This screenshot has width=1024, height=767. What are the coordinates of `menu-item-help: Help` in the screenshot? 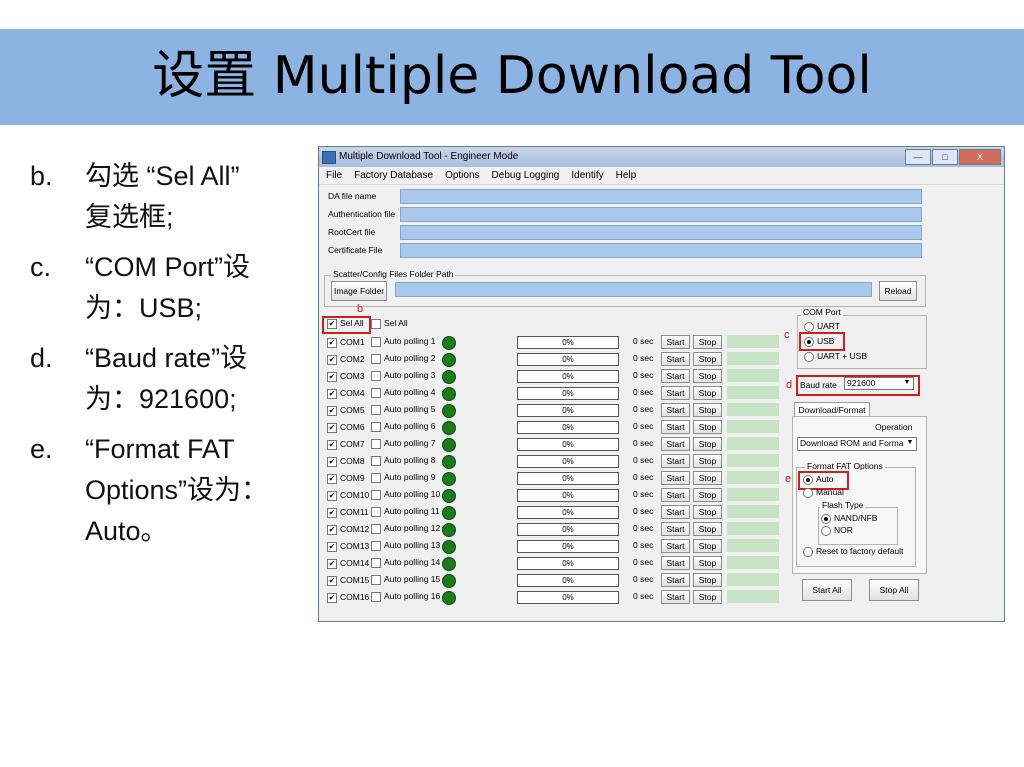 It's located at (625, 176).